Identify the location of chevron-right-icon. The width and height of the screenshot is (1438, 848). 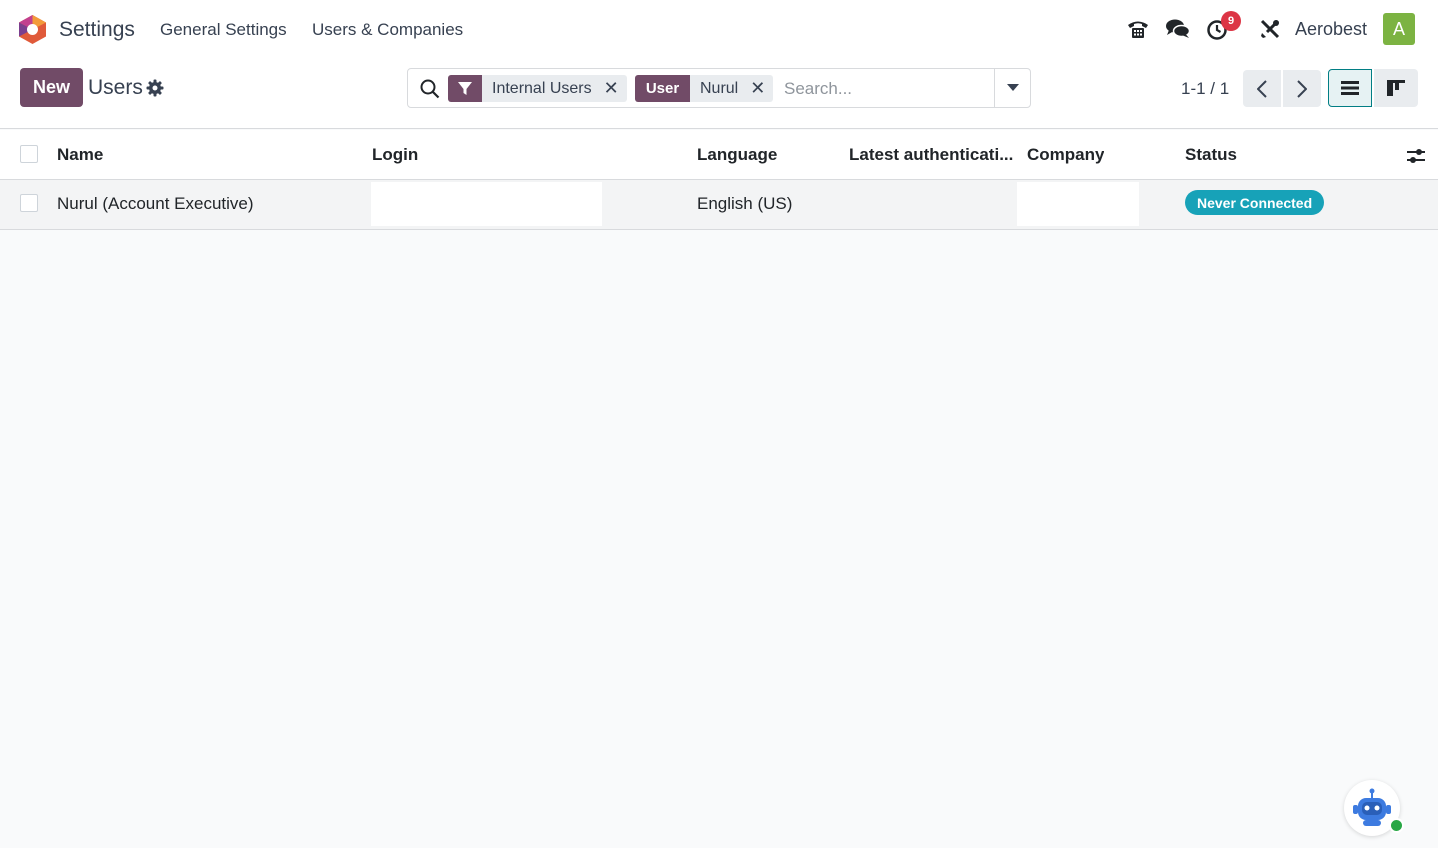
(1302, 88).